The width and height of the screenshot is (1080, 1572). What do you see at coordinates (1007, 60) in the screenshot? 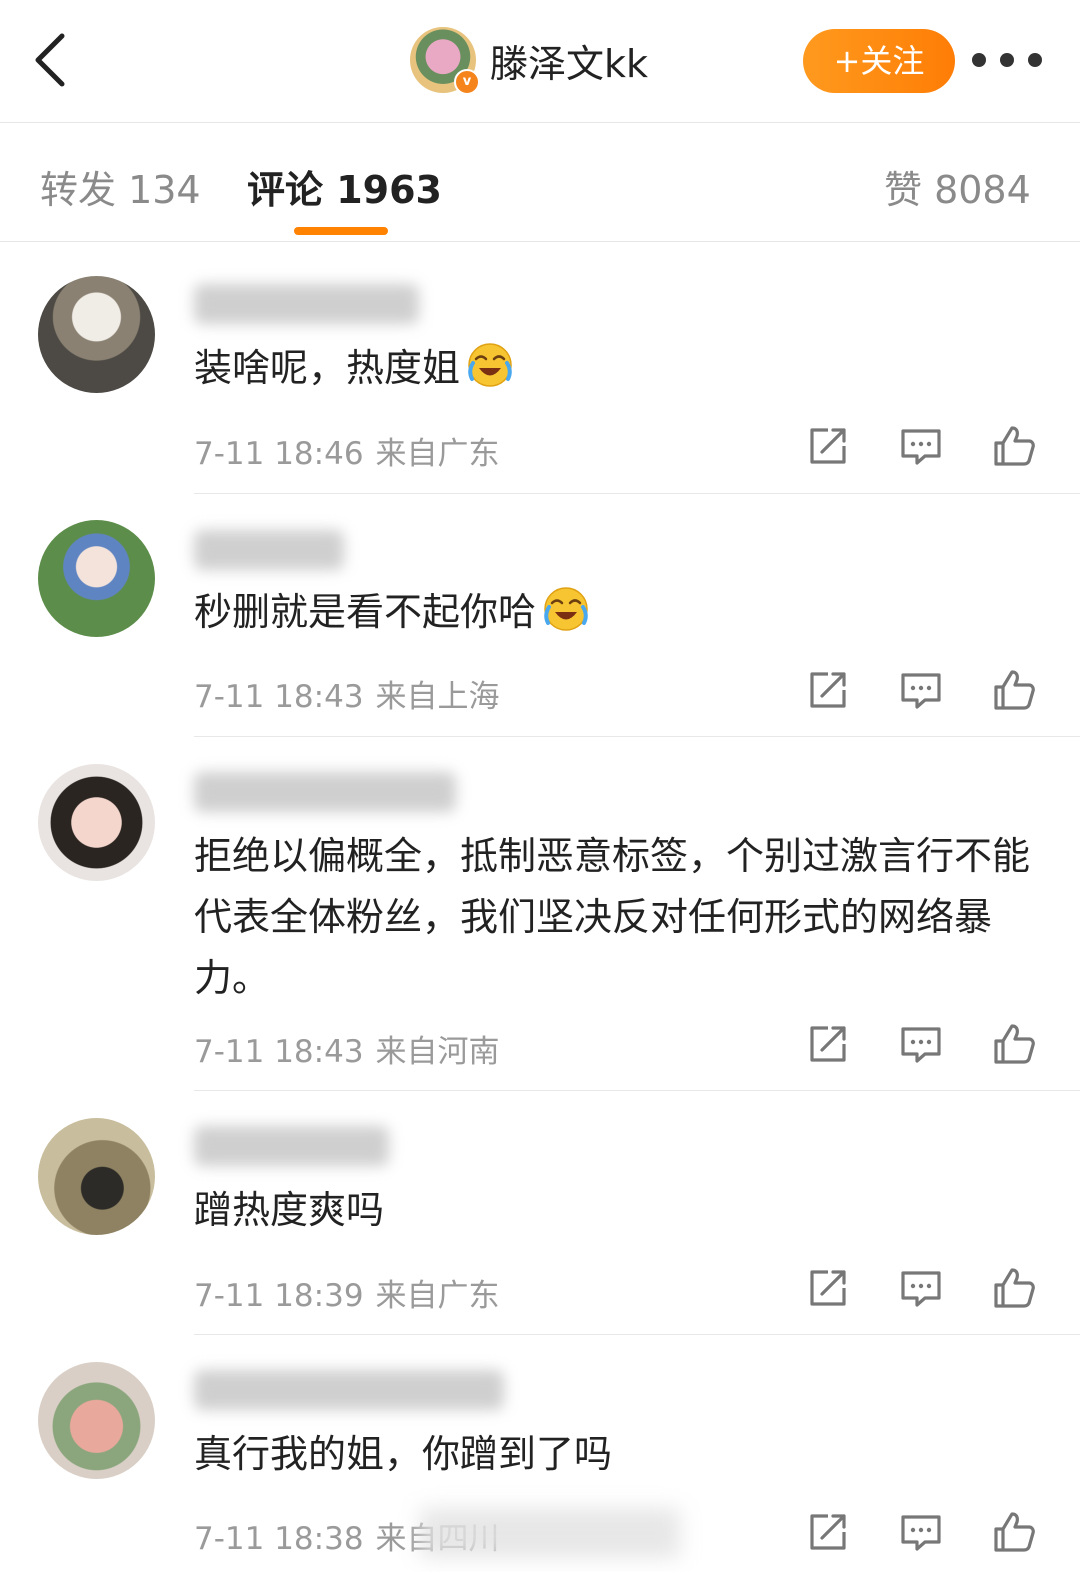
I see `more-dots-icon` at bounding box center [1007, 60].